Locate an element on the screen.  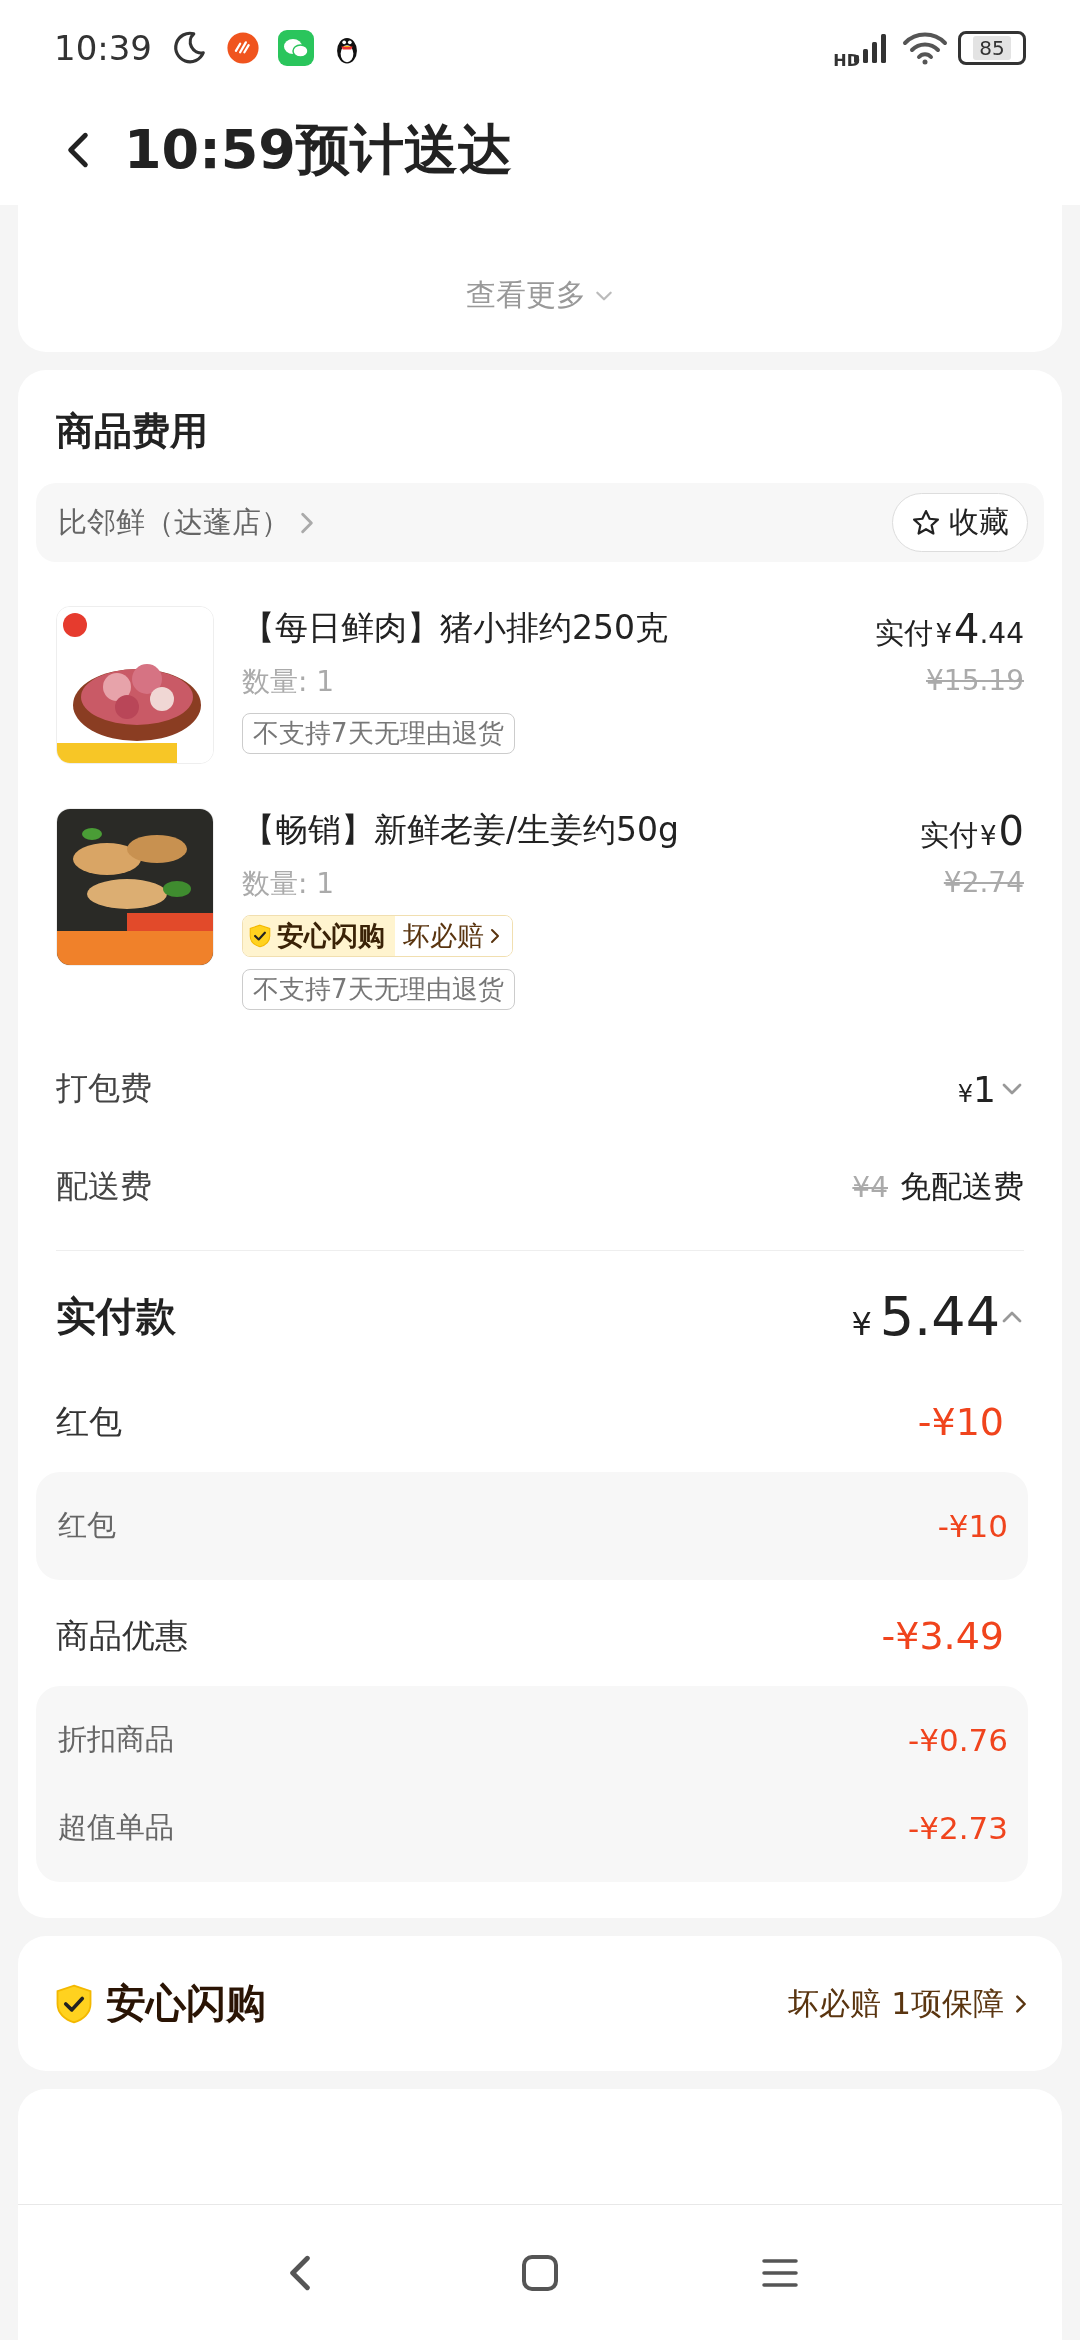
star-icon is located at coordinates (926, 522).